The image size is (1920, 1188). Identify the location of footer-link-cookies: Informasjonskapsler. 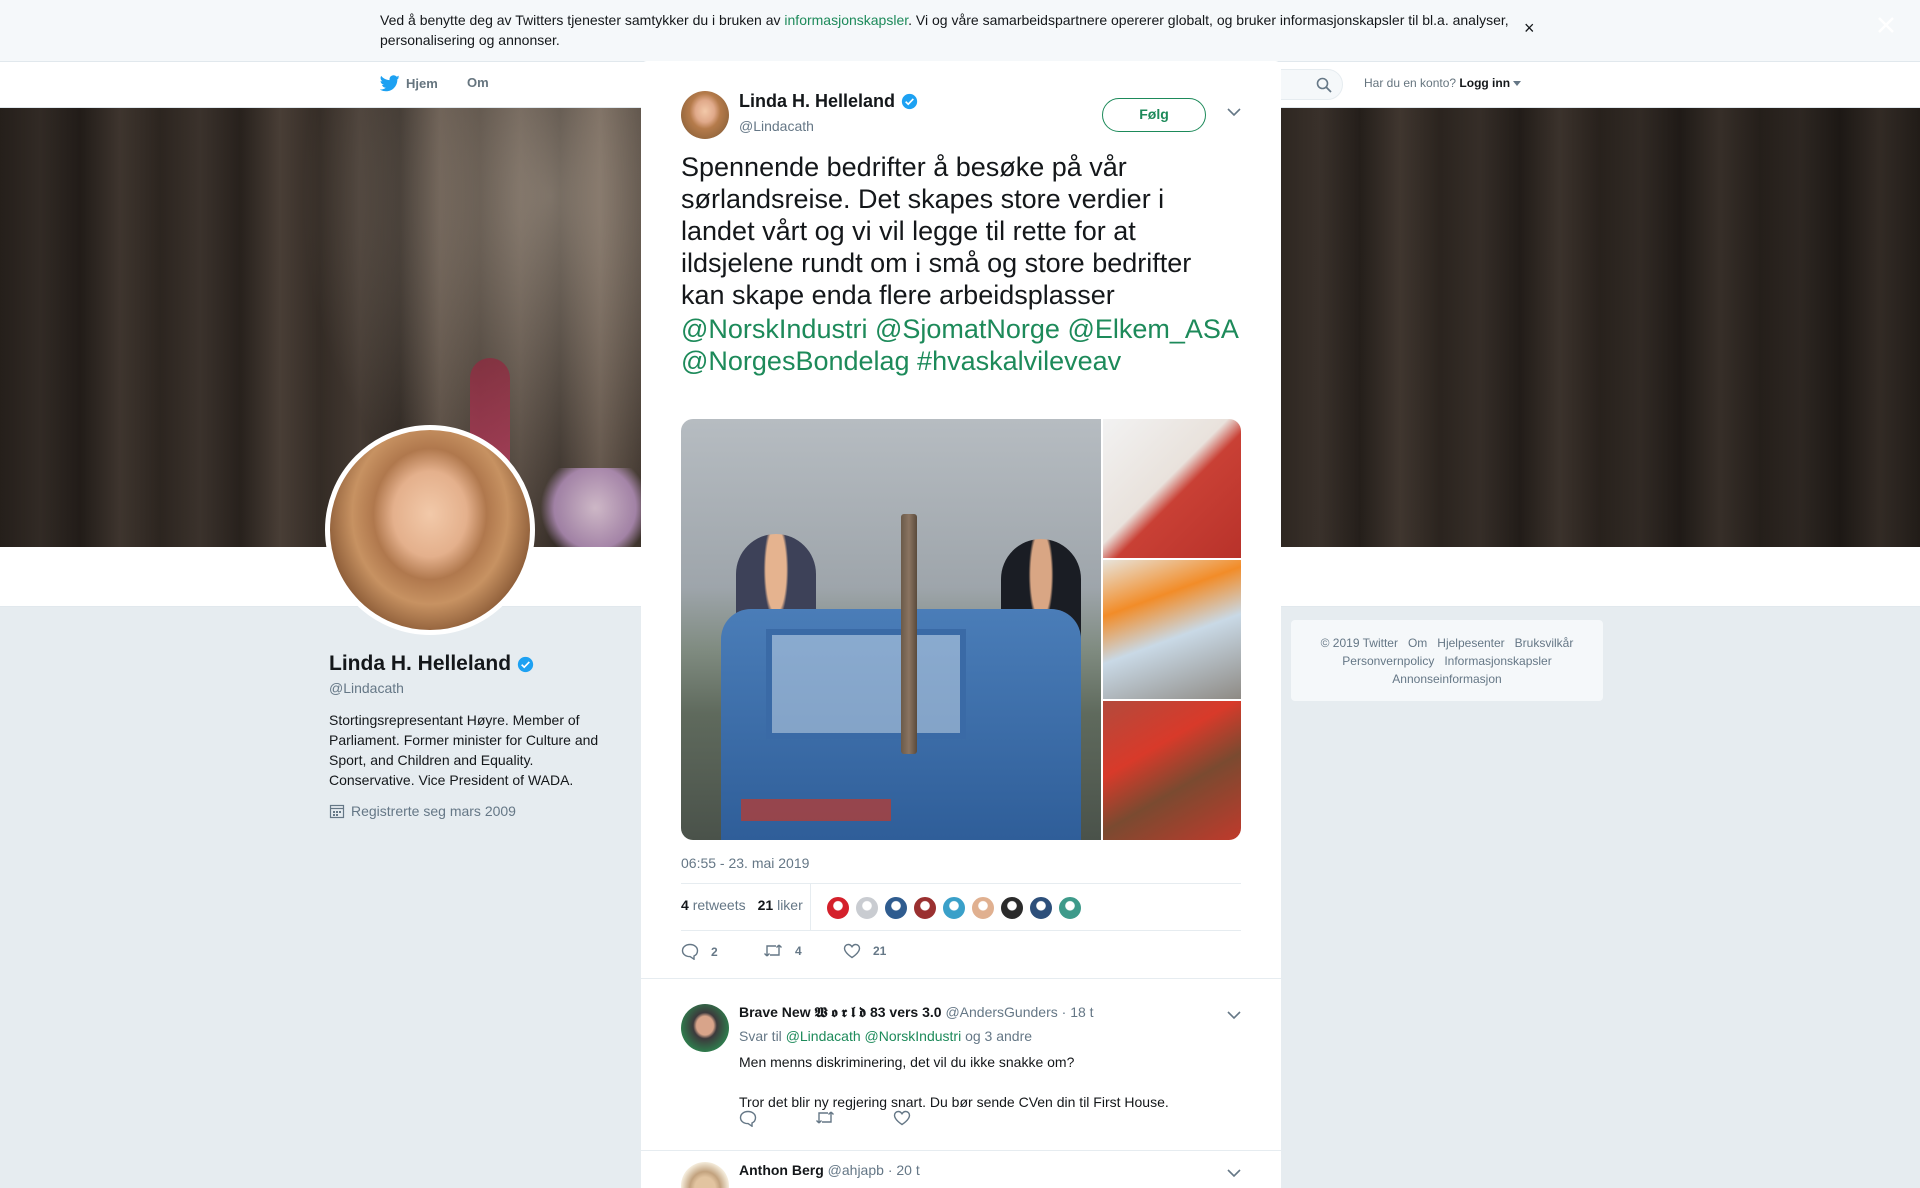
(1497, 661).